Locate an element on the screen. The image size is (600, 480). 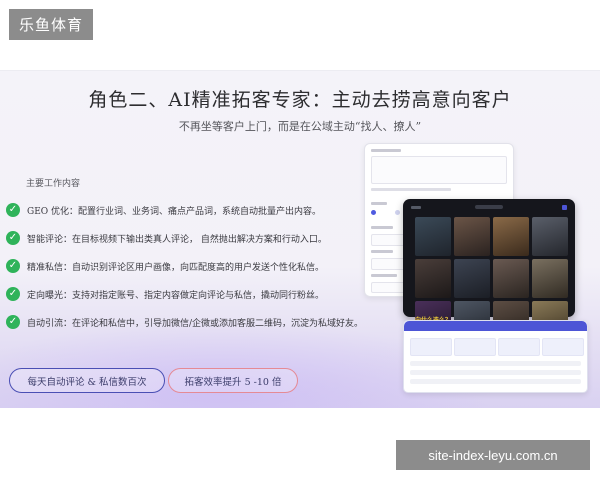
feature-text: GEO 优化：配置行业词、业务词、痛点产品词，系统自动批量产出内容。 is located at coordinates (174, 211).